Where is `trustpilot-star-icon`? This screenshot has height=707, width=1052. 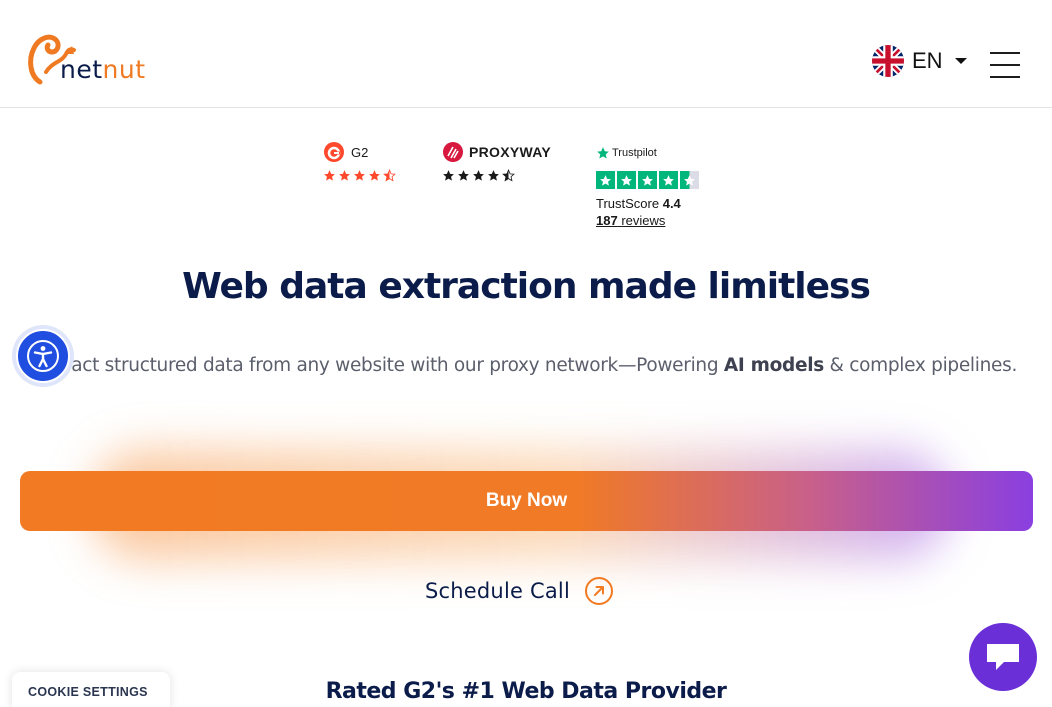 trustpilot-star-icon is located at coordinates (603, 153).